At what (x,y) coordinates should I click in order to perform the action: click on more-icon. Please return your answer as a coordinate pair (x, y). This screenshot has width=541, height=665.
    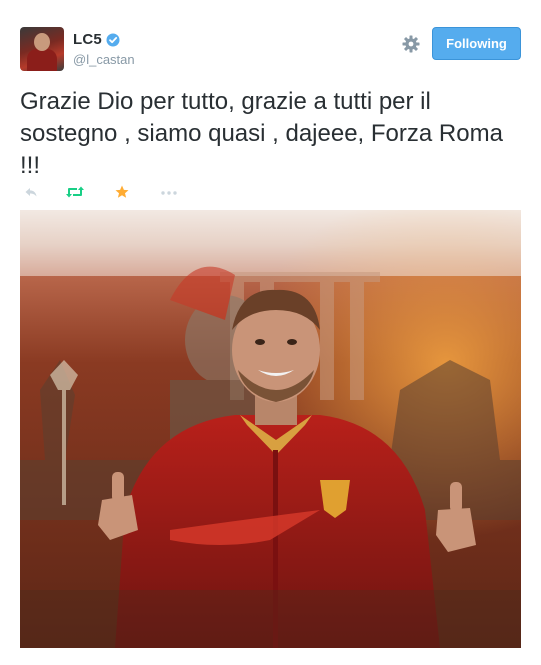
    Looking at the image, I should click on (169, 192).